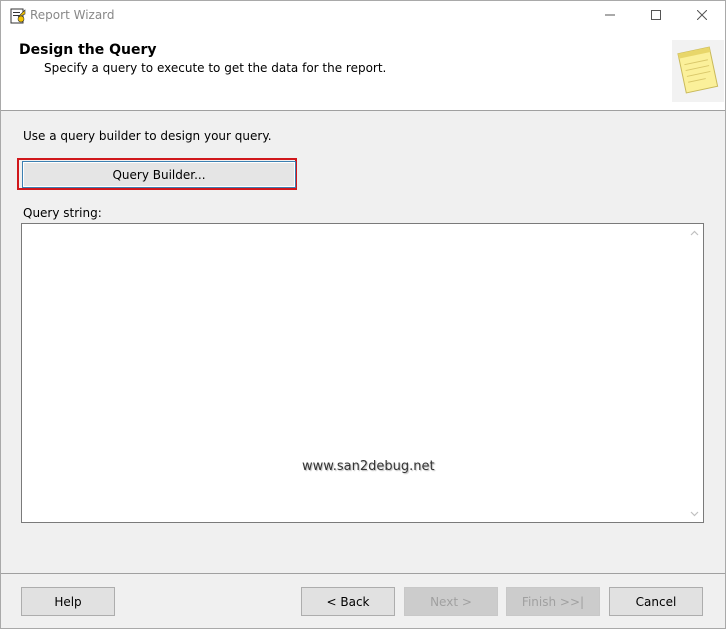 This screenshot has height=629, width=726. What do you see at coordinates (363, 16) in the screenshot?
I see `title-bar: Report Wizard` at bounding box center [363, 16].